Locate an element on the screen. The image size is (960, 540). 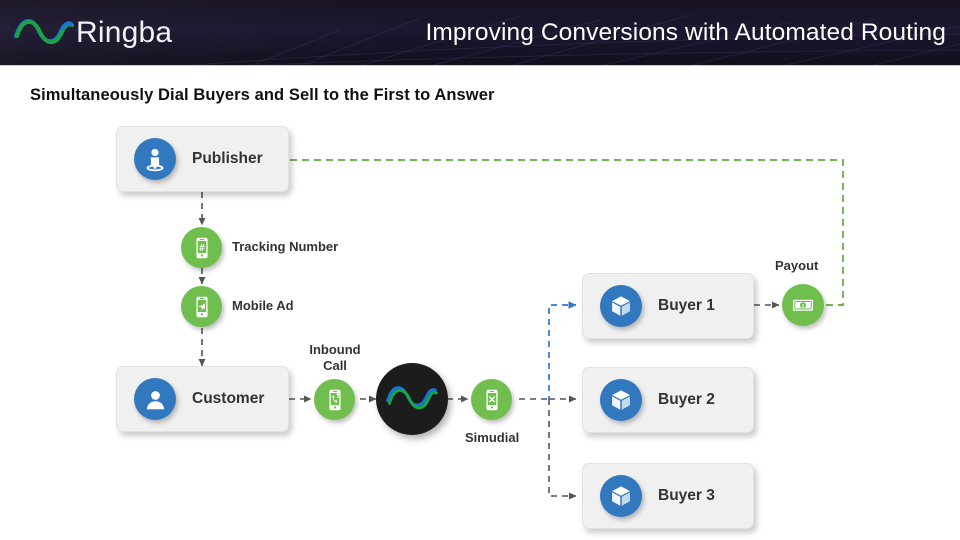
node-card-publisher: Publisher is located at coordinates (202, 159).